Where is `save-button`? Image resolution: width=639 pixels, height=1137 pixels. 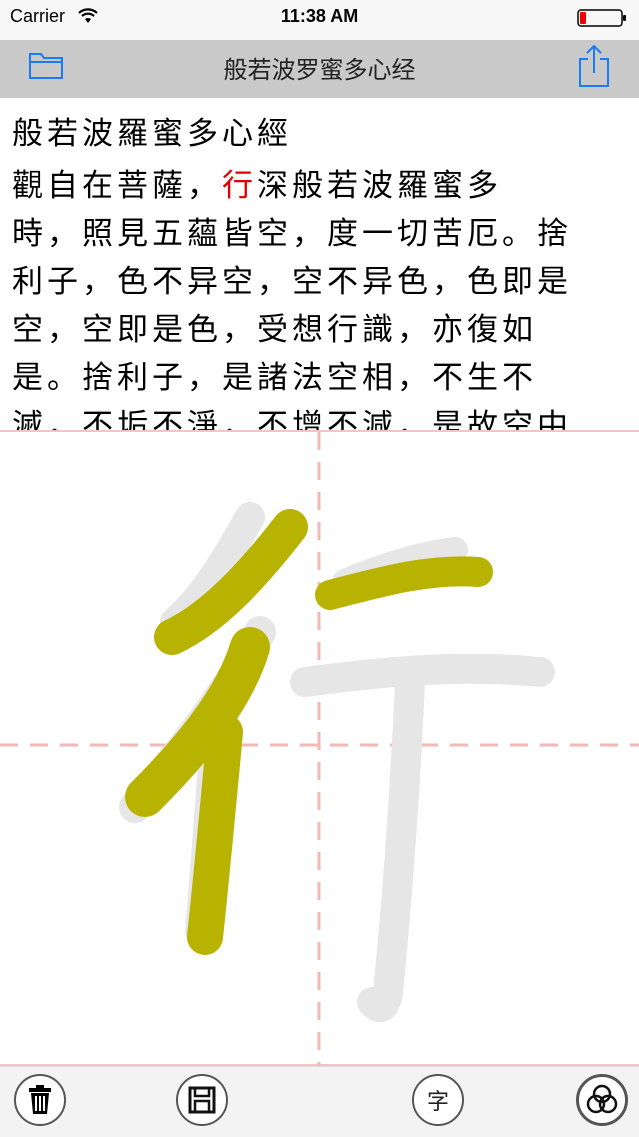 save-button is located at coordinates (202, 1100).